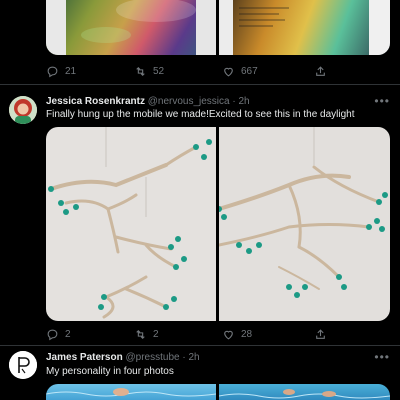 The image size is (400, 400). I want to click on holographic-card, so click(304, 27).